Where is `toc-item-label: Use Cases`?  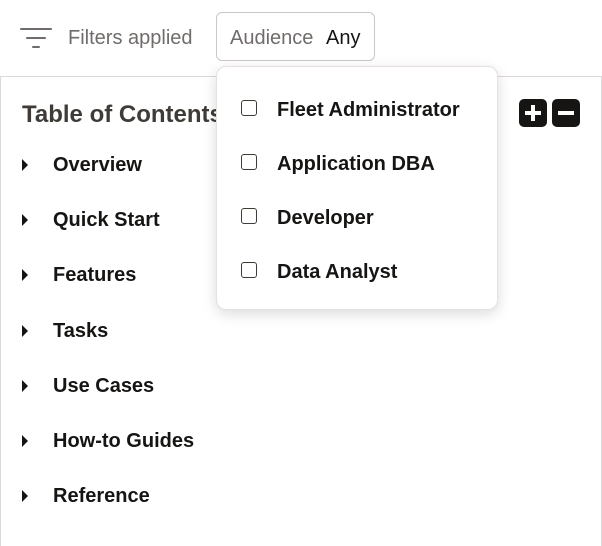 toc-item-label: Use Cases is located at coordinates (103, 386).